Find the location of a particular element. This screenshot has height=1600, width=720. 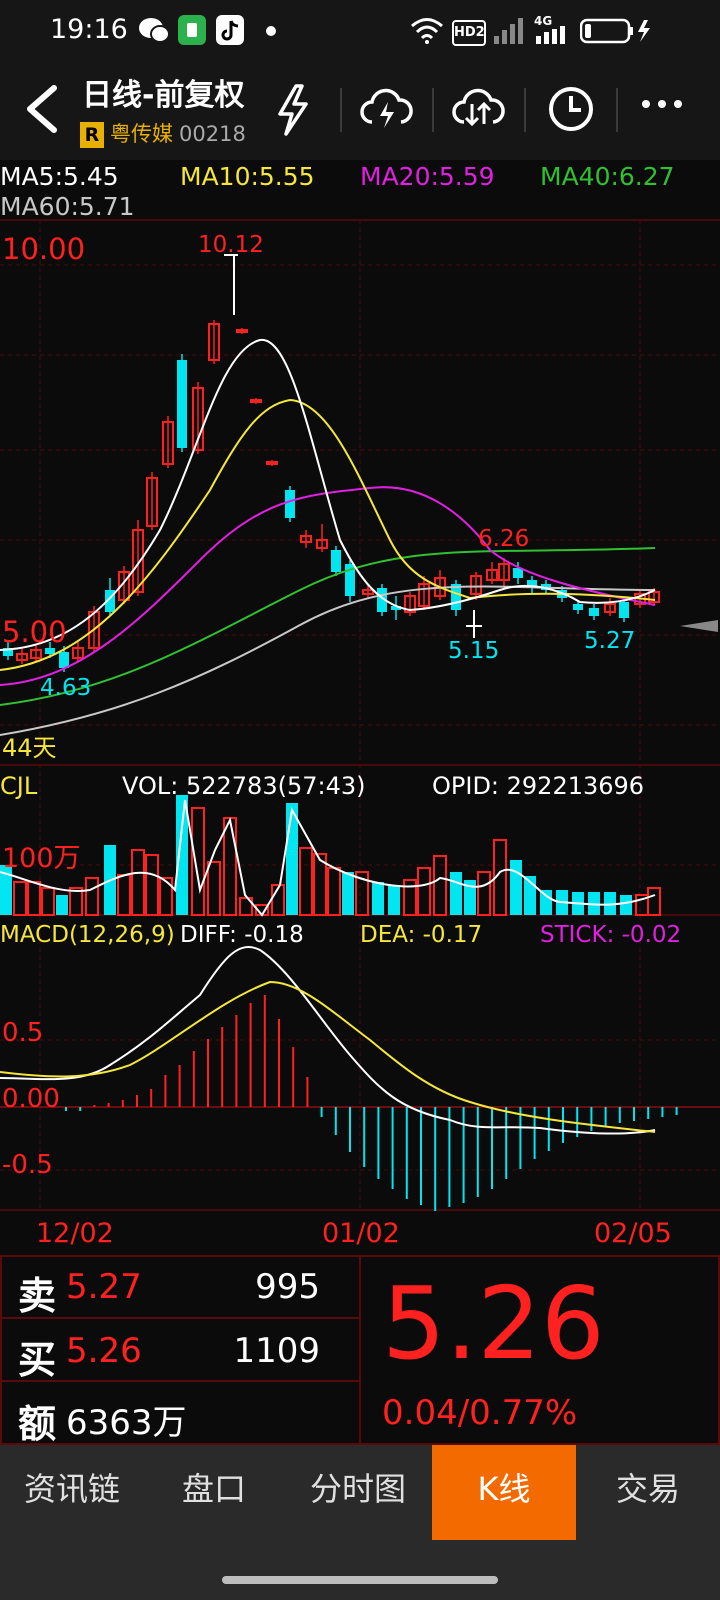

tab-intraday: 分时图 is located at coordinates (358, 1492).